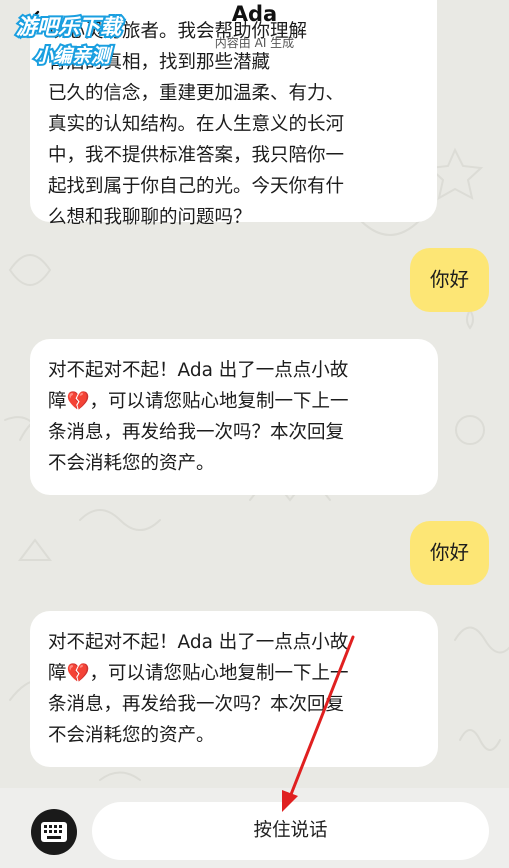 The image size is (509, 868). I want to click on watermark-line-1: 游吧乐下载, so click(70, 27).